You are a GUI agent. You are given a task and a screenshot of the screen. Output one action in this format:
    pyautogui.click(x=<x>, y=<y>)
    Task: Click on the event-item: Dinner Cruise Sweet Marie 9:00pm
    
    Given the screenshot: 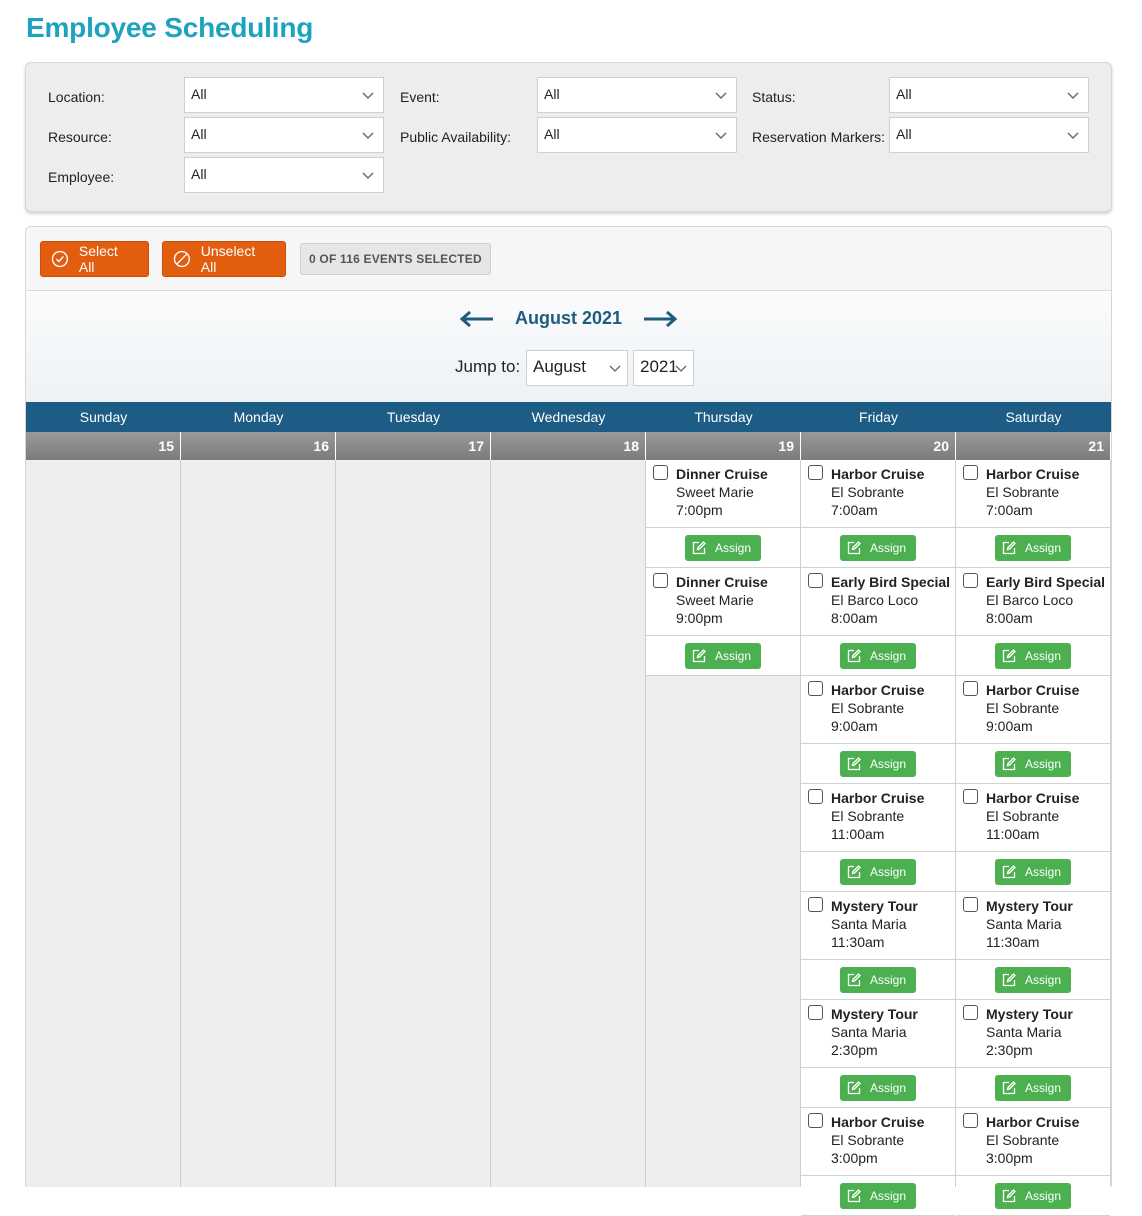 What is the action you would take?
    pyautogui.click(x=723, y=602)
    